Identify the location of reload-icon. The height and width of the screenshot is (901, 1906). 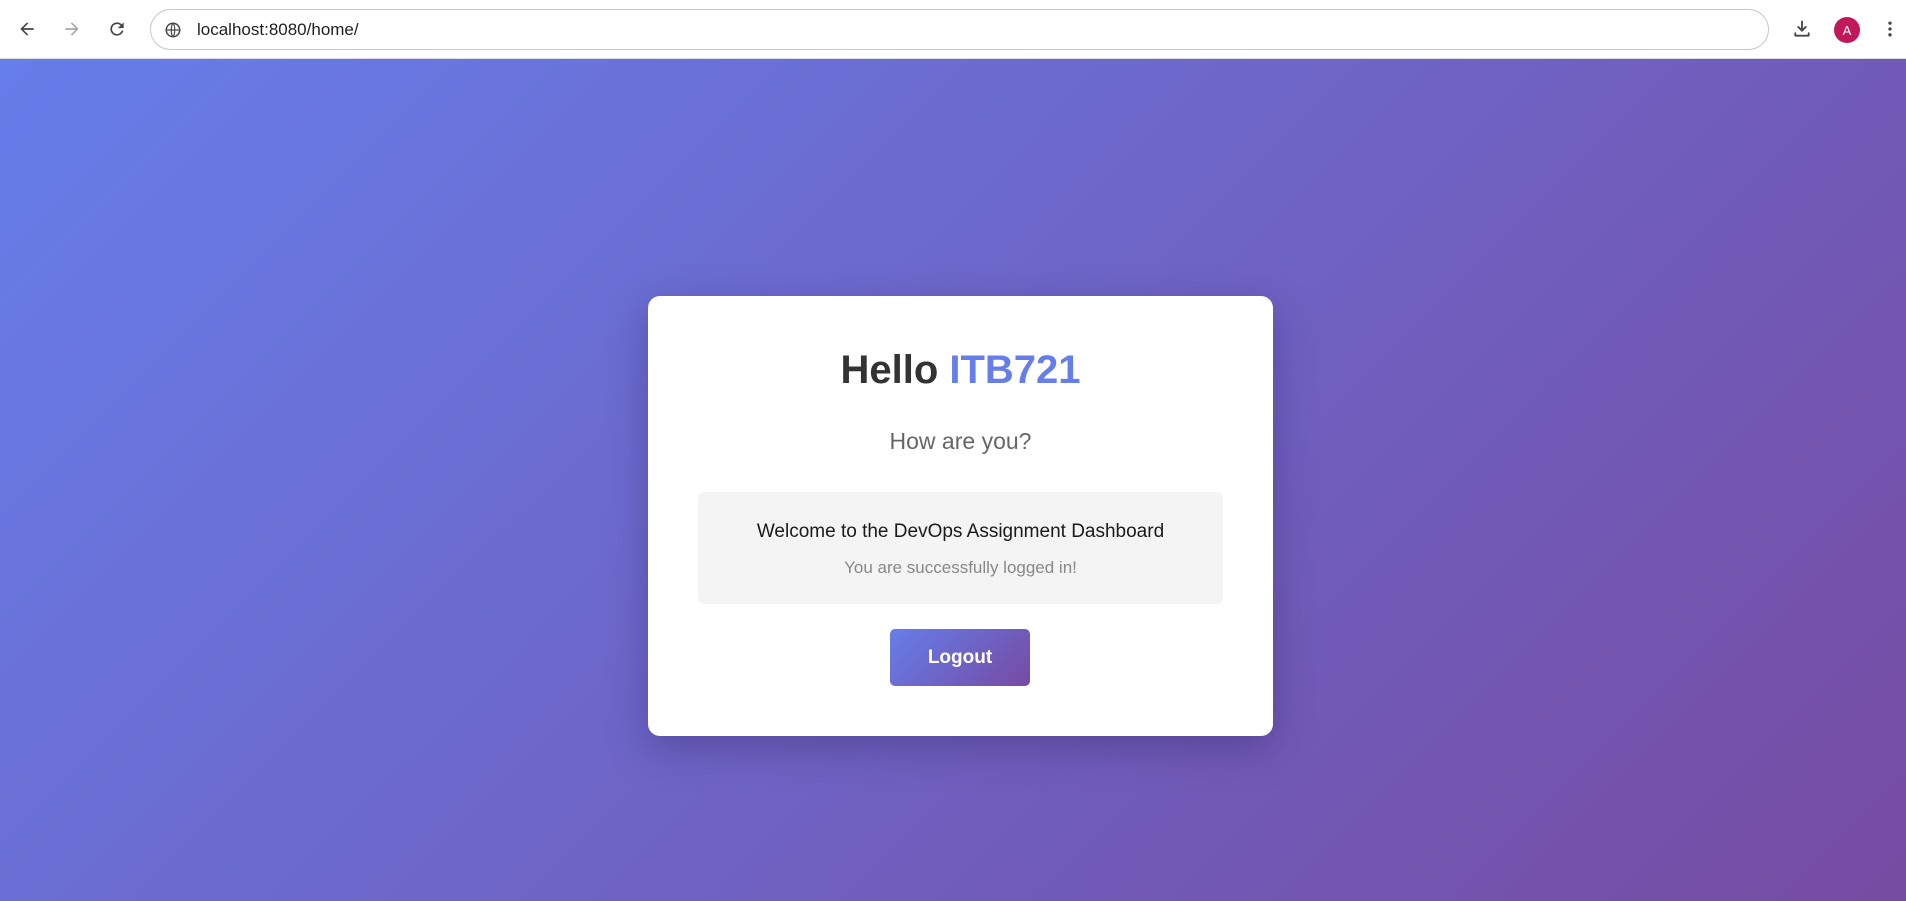
(117, 29).